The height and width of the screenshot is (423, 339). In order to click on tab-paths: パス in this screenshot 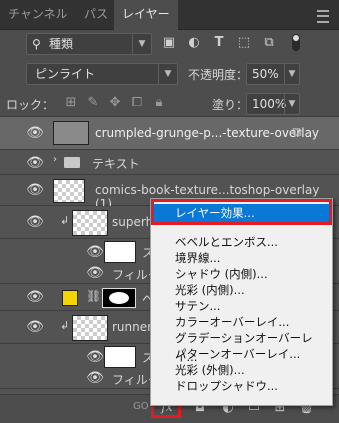, I will do `click(96, 14)`.